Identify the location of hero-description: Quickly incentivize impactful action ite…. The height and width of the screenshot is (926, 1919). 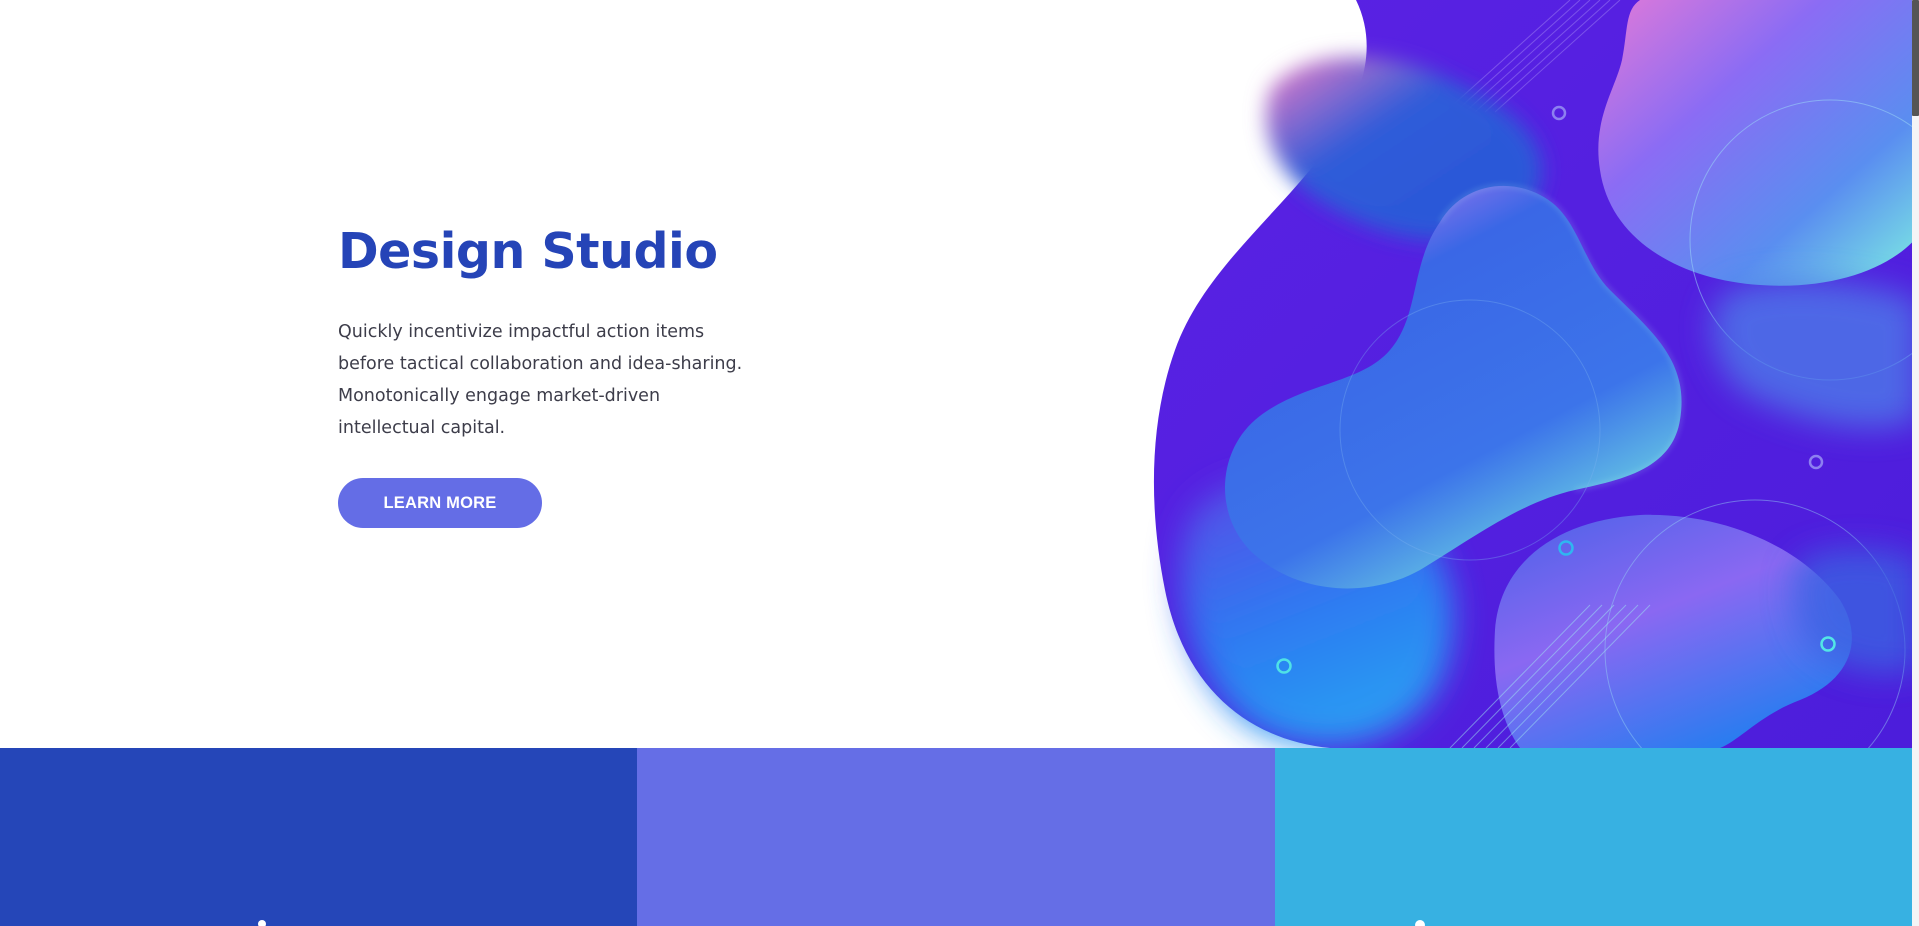
(540, 380).